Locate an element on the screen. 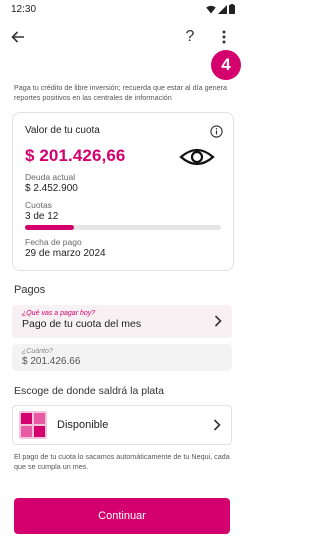  info-icon is located at coordinates (216, 131).